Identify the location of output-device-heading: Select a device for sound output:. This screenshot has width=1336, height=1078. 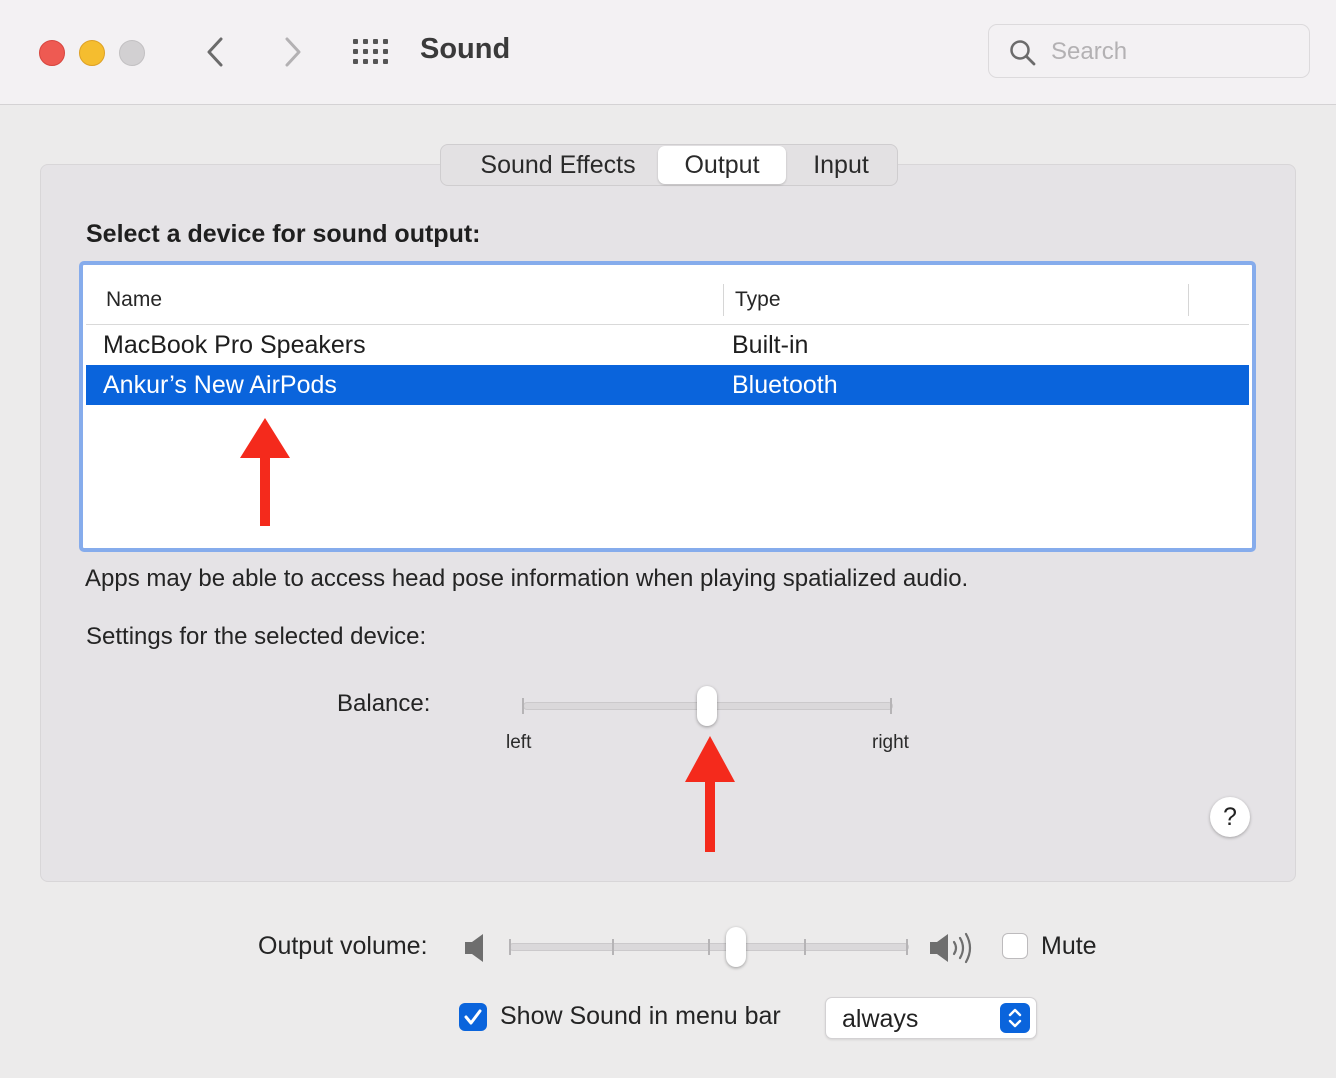
(283, 234).